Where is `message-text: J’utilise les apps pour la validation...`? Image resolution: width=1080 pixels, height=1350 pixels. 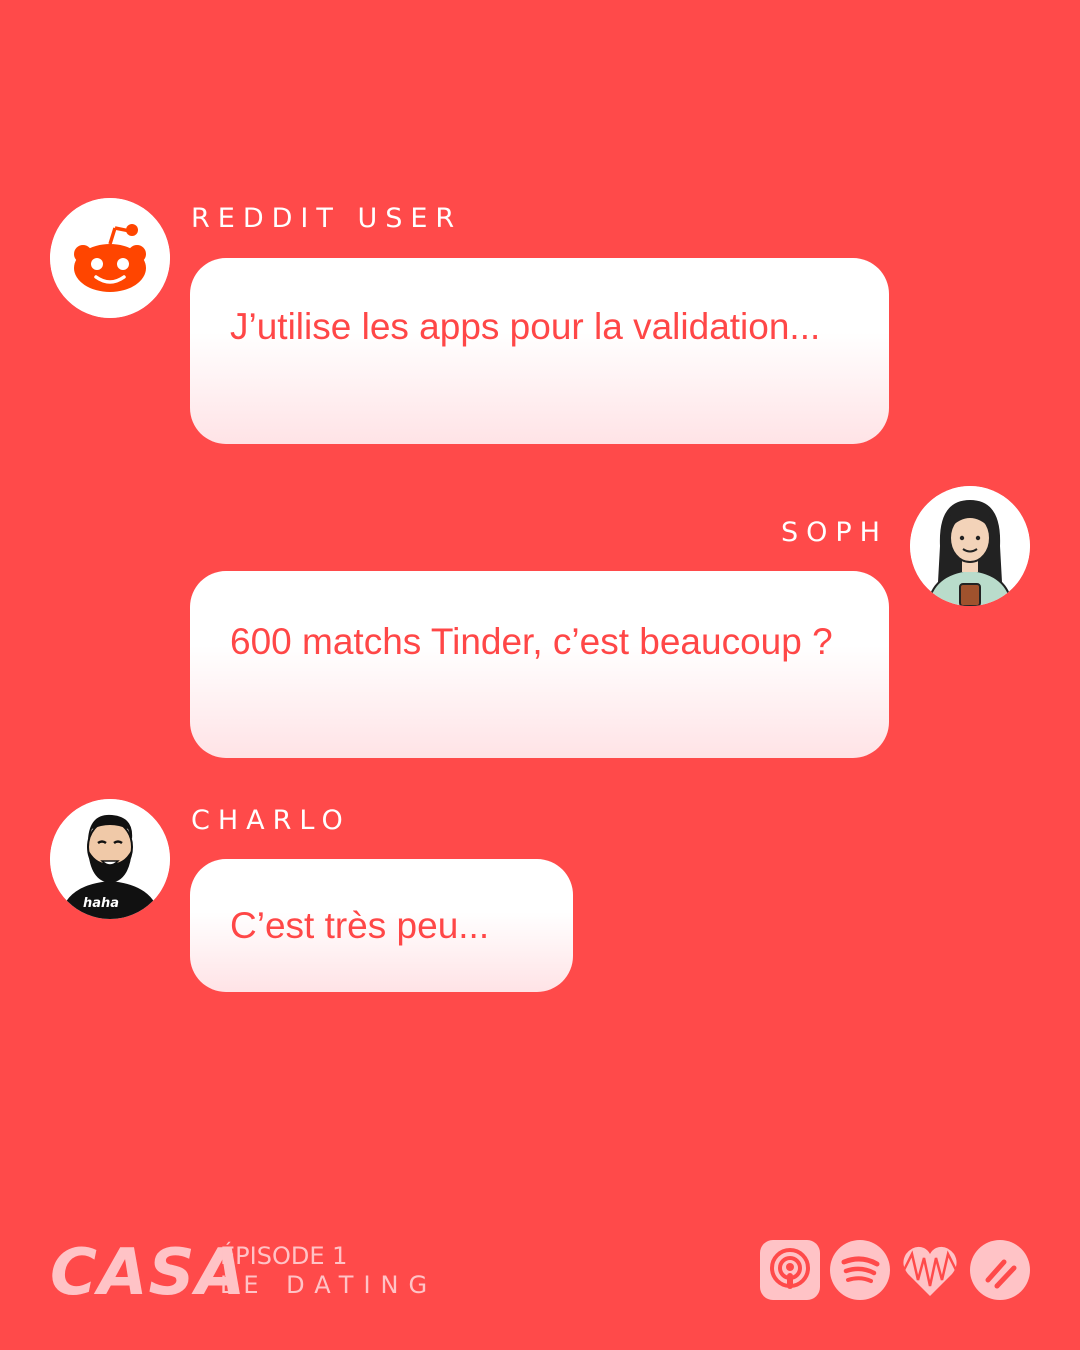
message-text: J’utilise les apps pour la validation... is located at coordinates (525, 326).